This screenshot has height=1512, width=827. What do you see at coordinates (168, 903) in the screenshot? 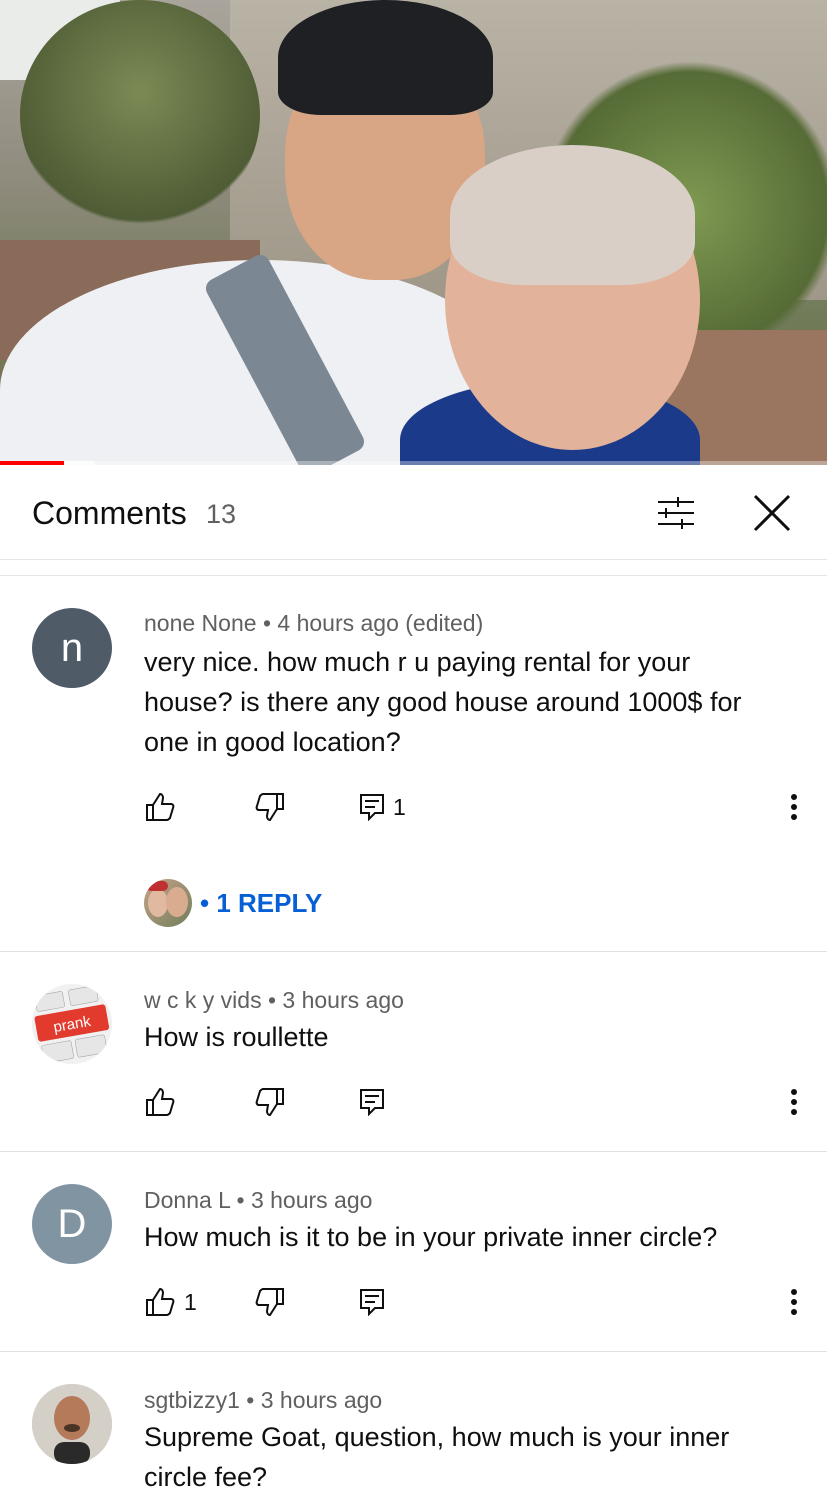
I see `reply-avatar` at bounding box center [168, 903].